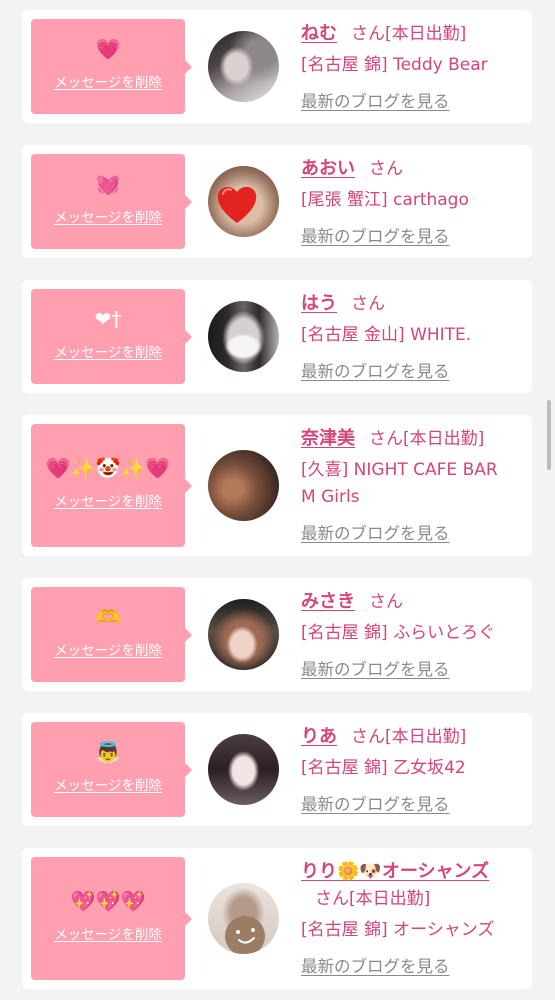 The width and height of the screenshot is (555, 1000). What do you see at coordinates (386, 335) in the screenshot?
I see `shop-name: [名古屋 金山] WHITE.` at bounding box center [386, 335].